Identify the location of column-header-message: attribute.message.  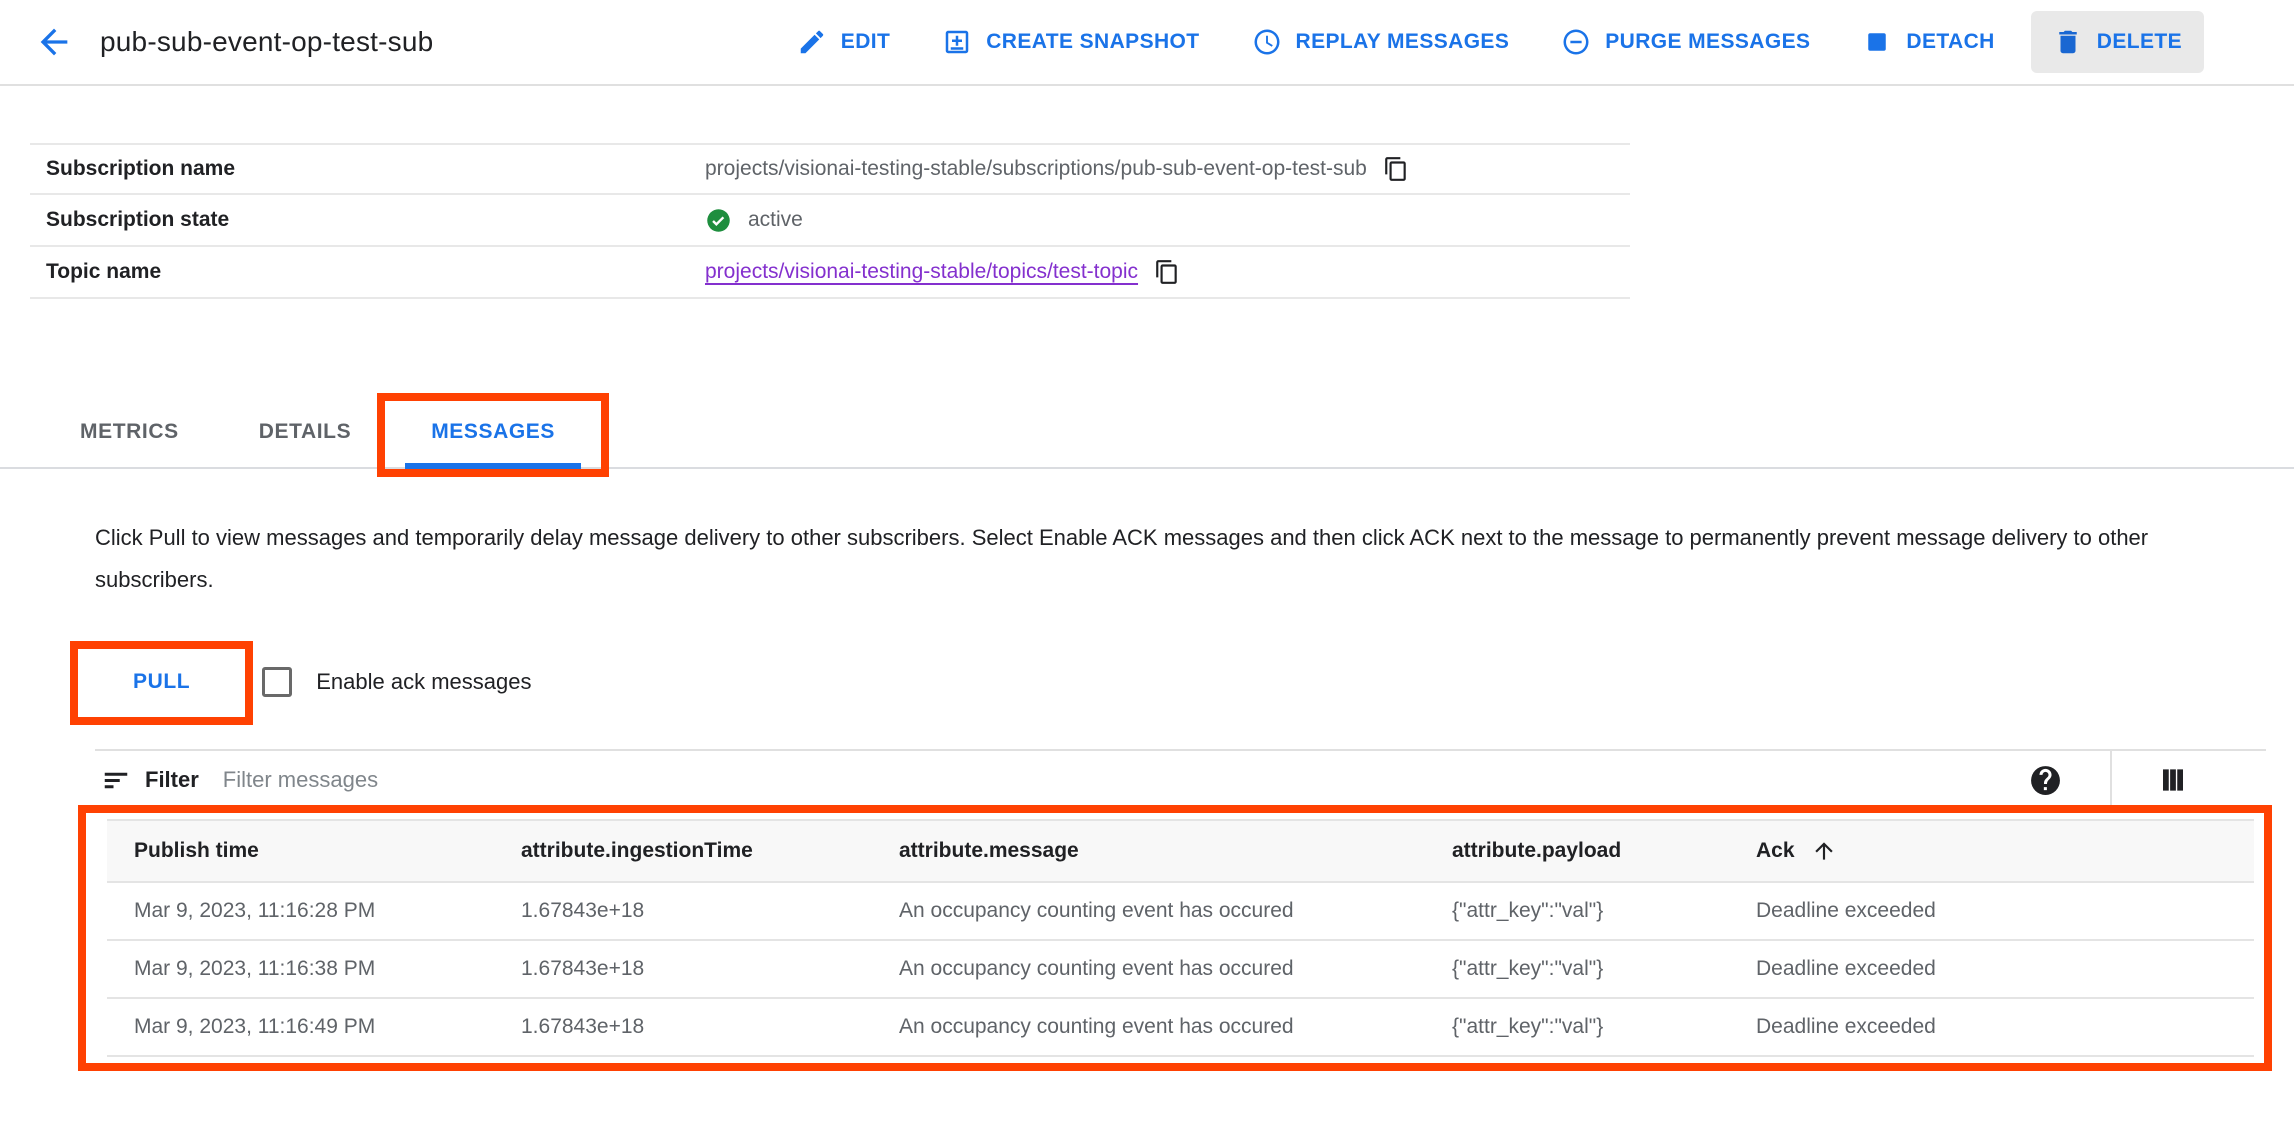
(1148, 851).